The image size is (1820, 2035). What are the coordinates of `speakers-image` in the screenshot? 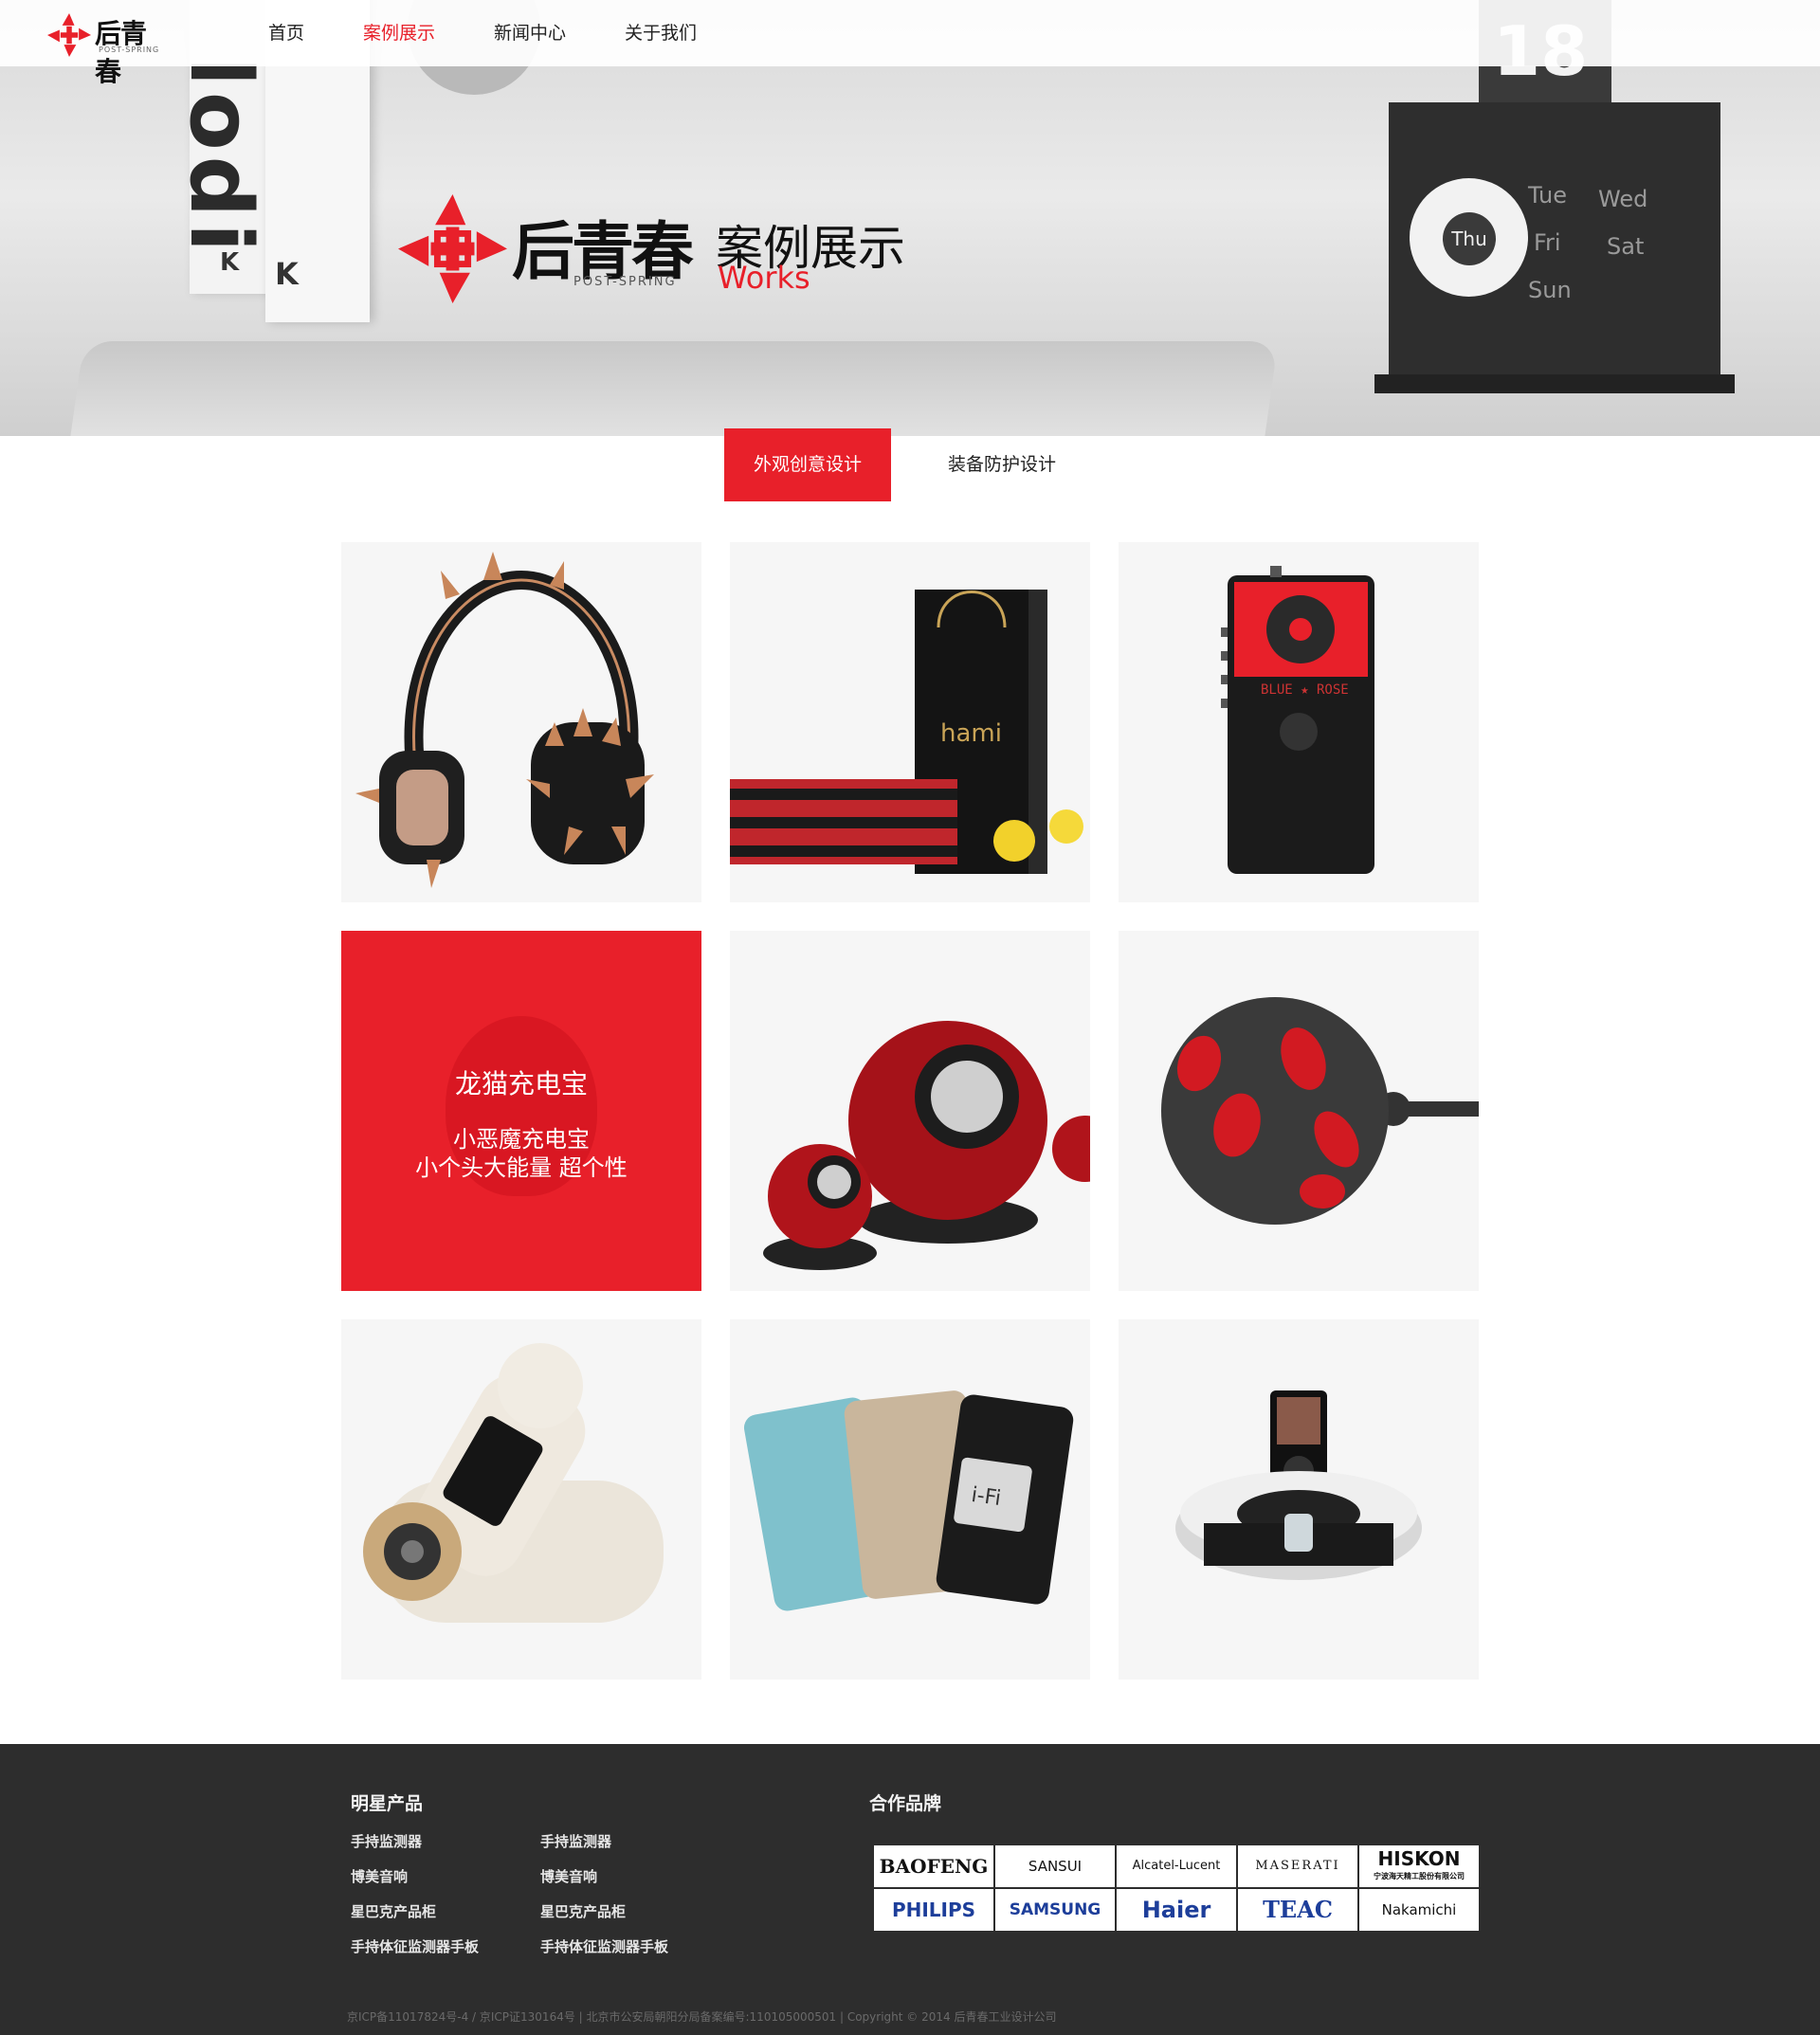 It's located at (926, 1145).